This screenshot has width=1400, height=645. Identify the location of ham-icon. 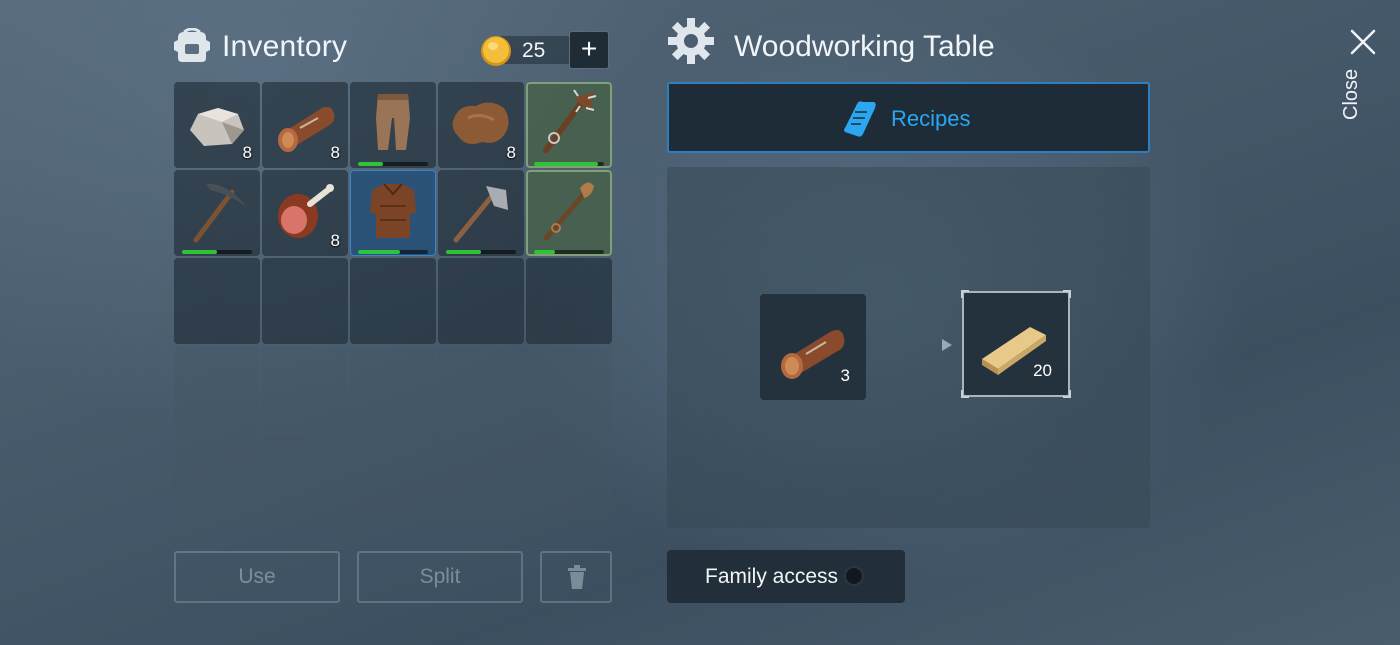
(306, 211).